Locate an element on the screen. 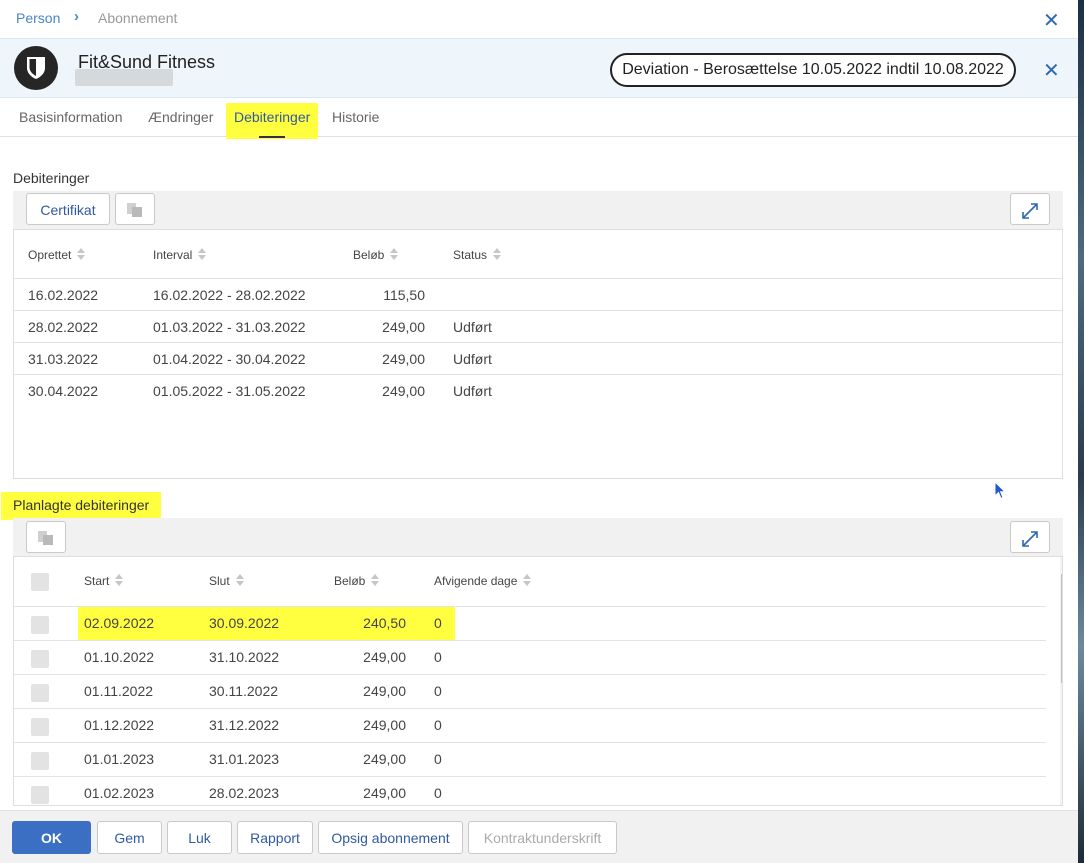  column-label: Status is located at coordinates (470, 255).